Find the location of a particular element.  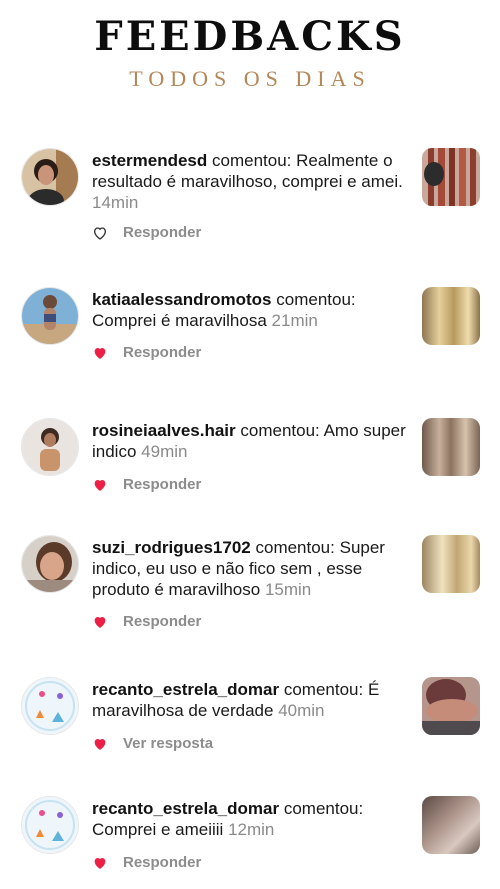

comment-time: 12min is located at coordinates (251, 829).